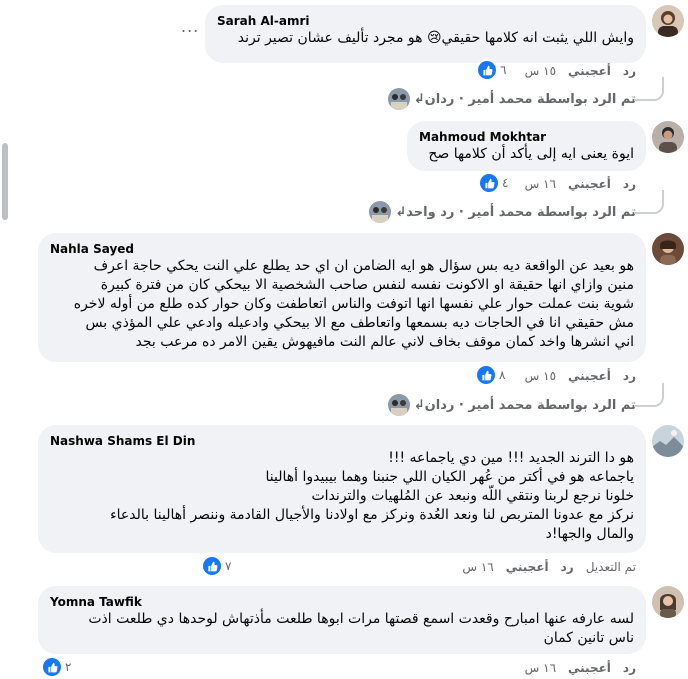 The image size is (688, 679). I want to click on reaction-count: ٤, so click(494, 183).